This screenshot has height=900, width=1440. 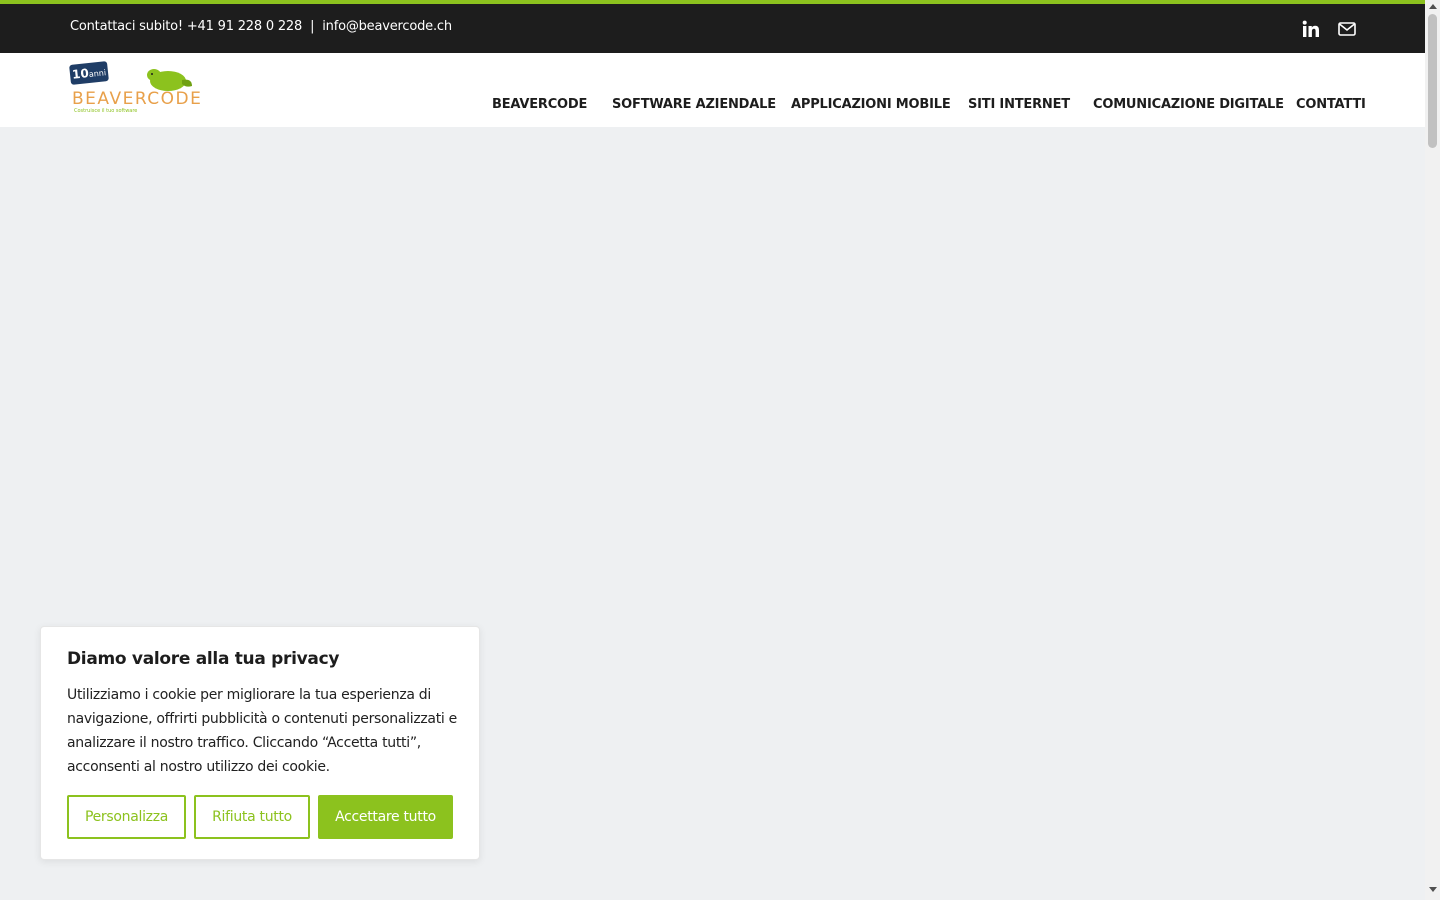 I want to click on logo-brand: BEAVERCODE, so click(x=137, y=99).